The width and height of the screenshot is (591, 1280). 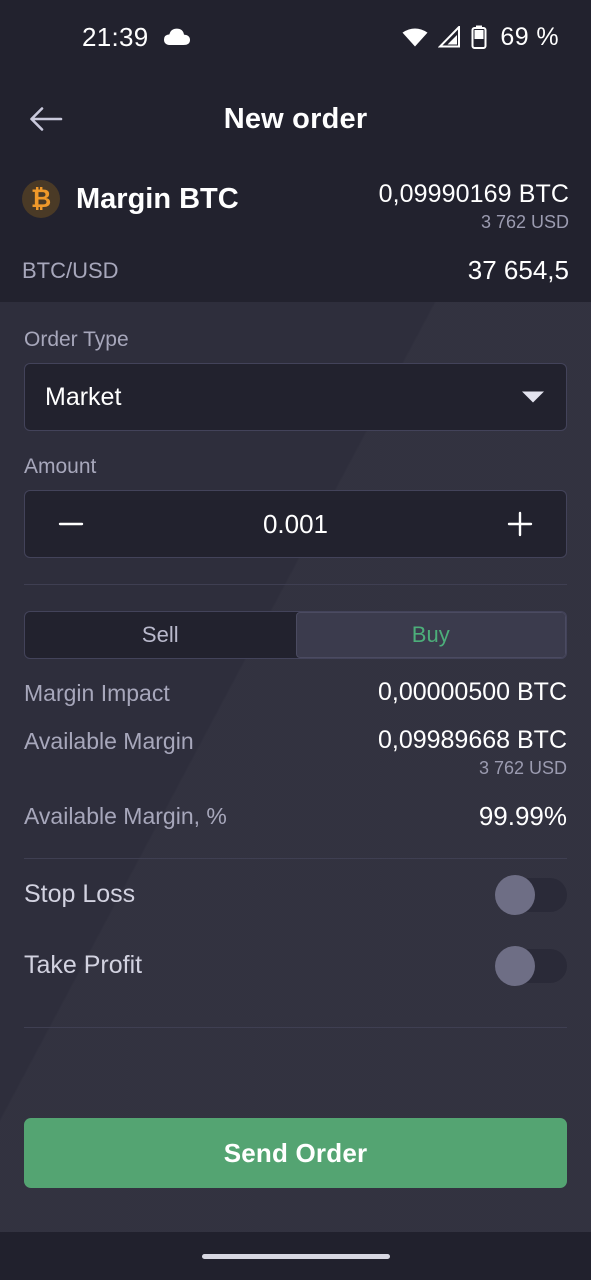 I want to click on send-order-container: Send Order, so click(x=295, y=1175).